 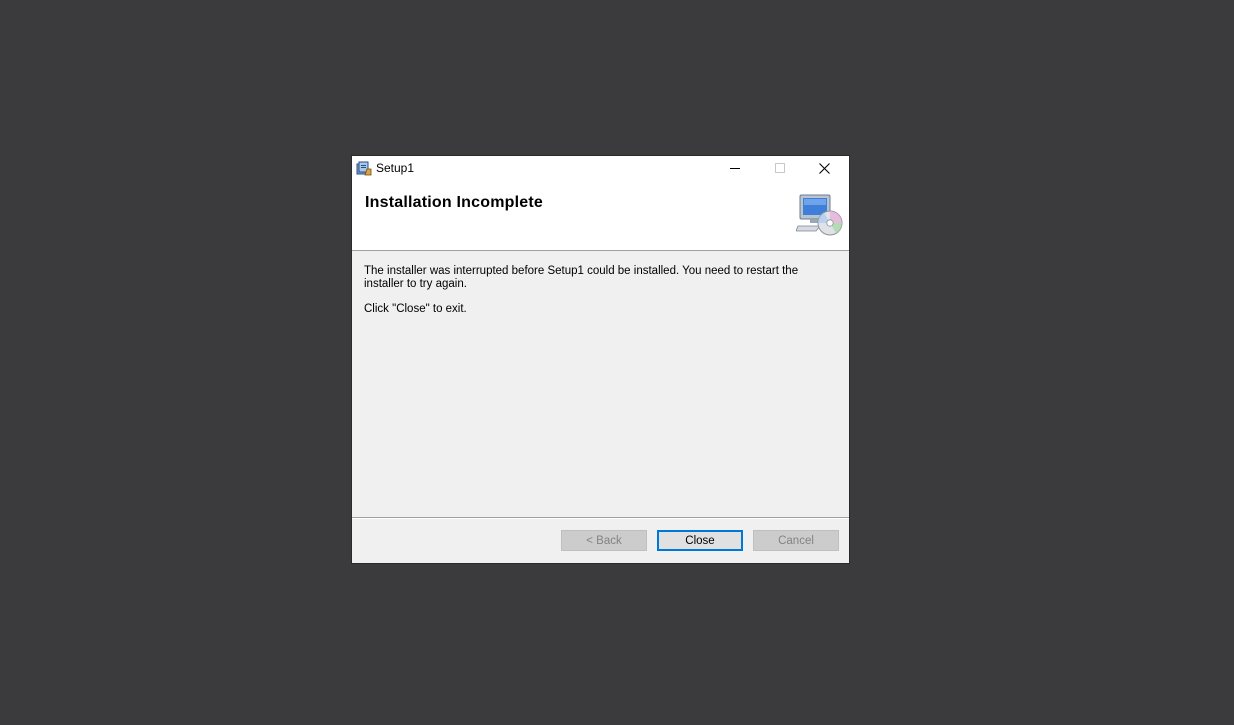 What do you see at coordinates (395, 168) in the screenshot?
I see `window-title: Setup1` at bounding box center [395, 168].